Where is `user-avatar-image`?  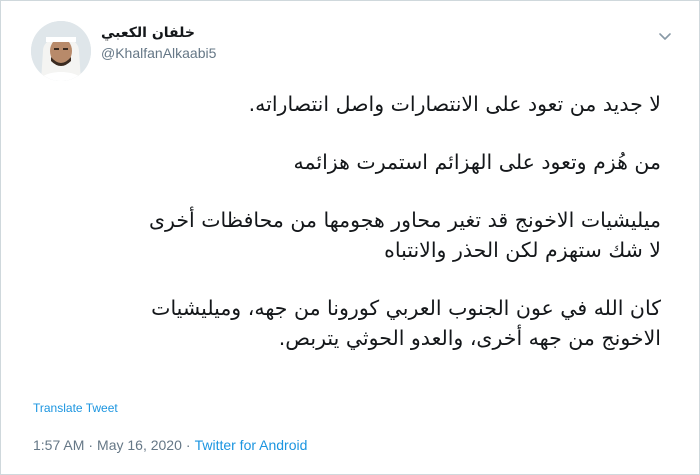 user-avatar-image is located at coordinates (61, 51).